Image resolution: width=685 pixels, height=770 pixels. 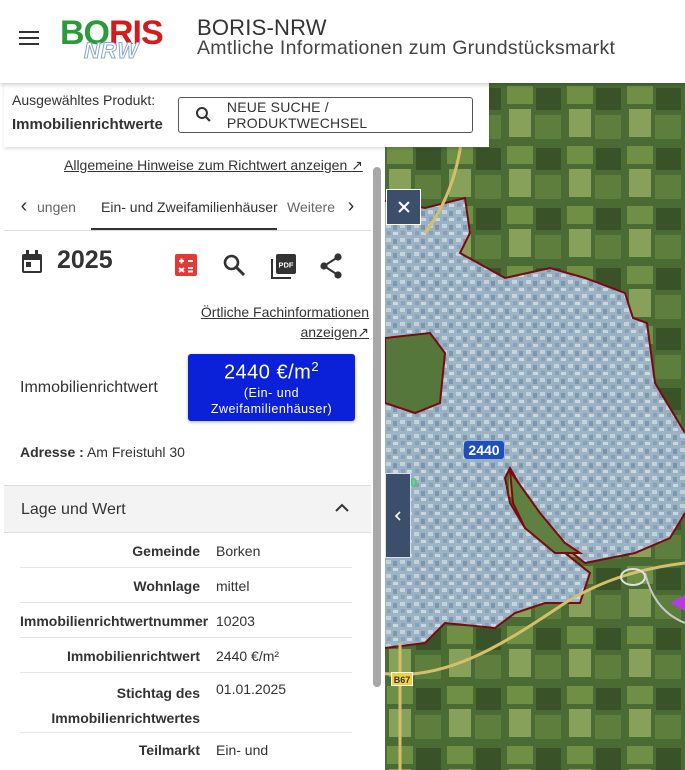 What do you see at coordinates (186, 620) in the screenshot?
I see `table-row: Immobilienrichtwertnummer 10203` at bounding box center [186, 620].